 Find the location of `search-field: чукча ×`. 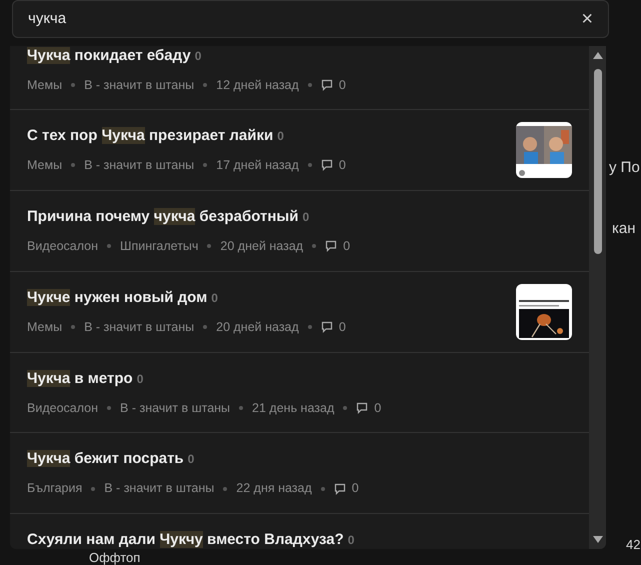

search-field: чукча × is located at coordinates (310, 19).